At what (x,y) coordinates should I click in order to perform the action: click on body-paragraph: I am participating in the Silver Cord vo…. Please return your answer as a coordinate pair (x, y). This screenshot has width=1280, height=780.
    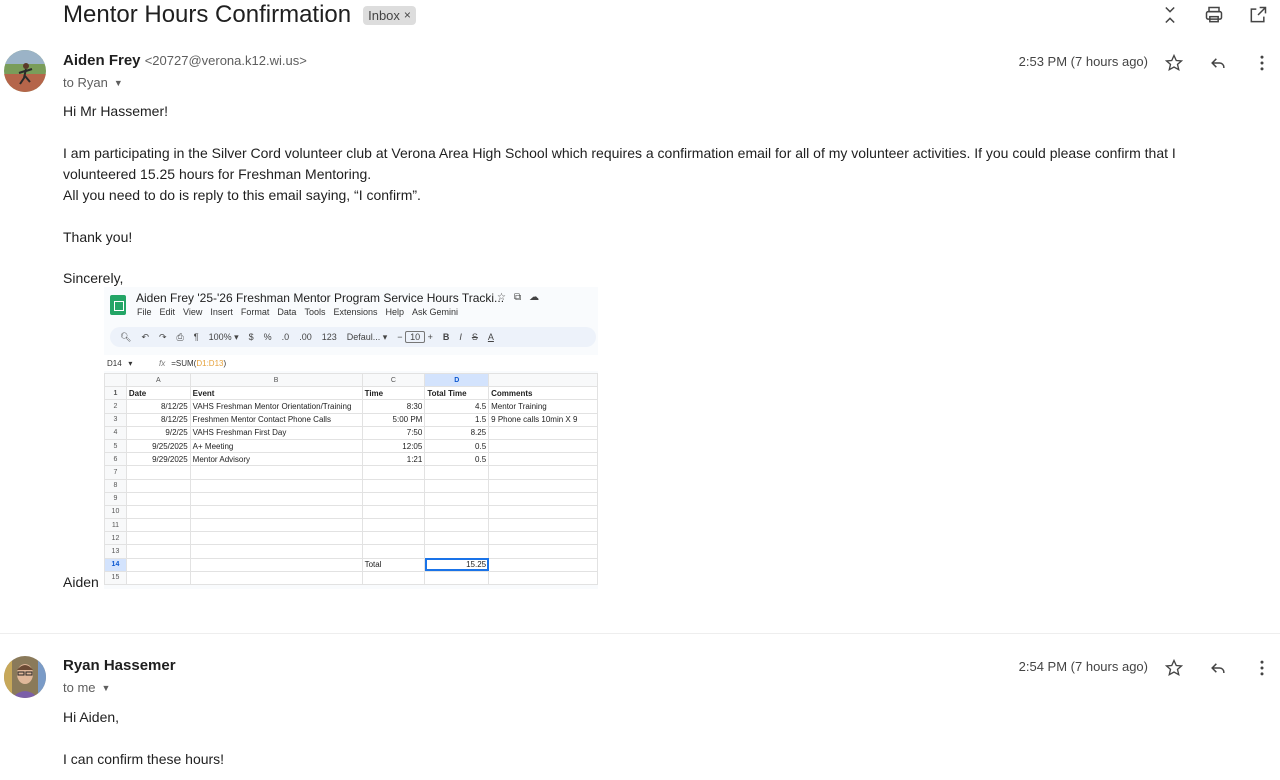
    Looking at the image, I should click on (619, 163).